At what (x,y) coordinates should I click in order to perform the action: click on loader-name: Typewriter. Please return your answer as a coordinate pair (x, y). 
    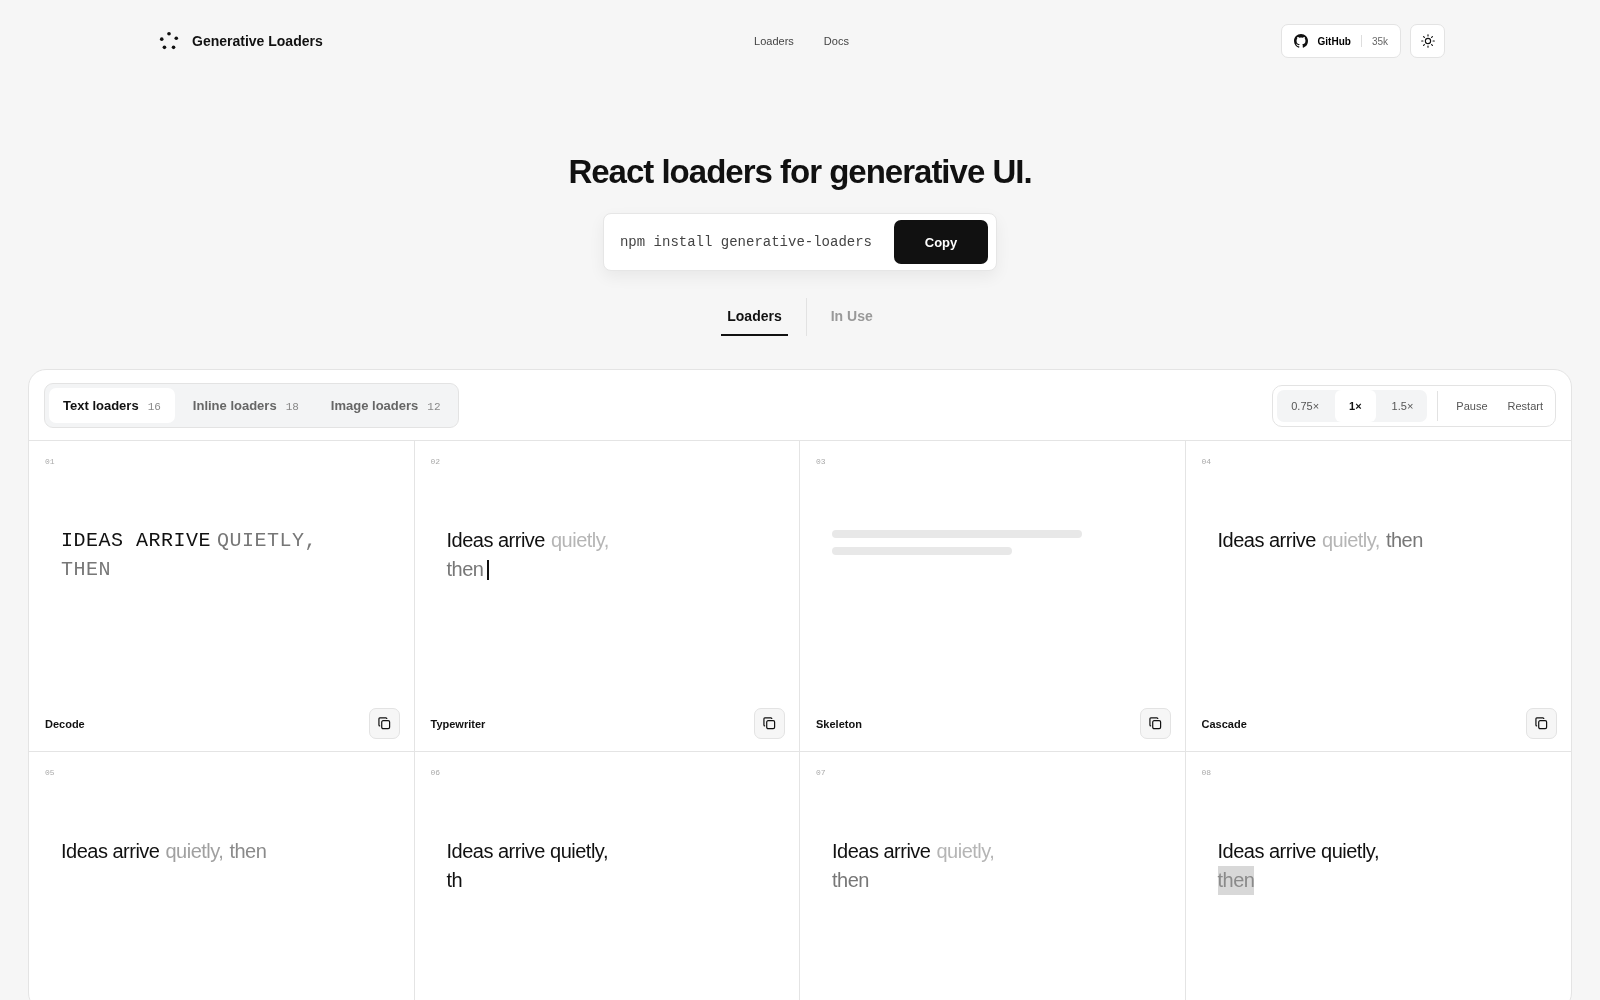
    Looking at the image, I should click on (458, 723).